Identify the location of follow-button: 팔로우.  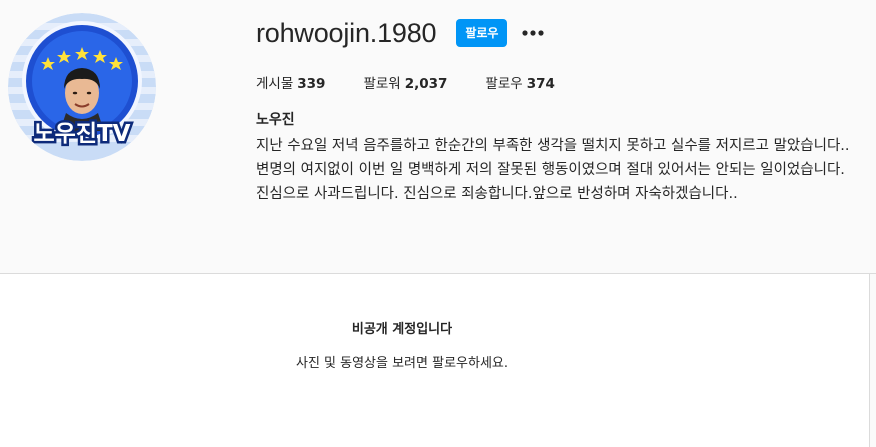
(482, 33).